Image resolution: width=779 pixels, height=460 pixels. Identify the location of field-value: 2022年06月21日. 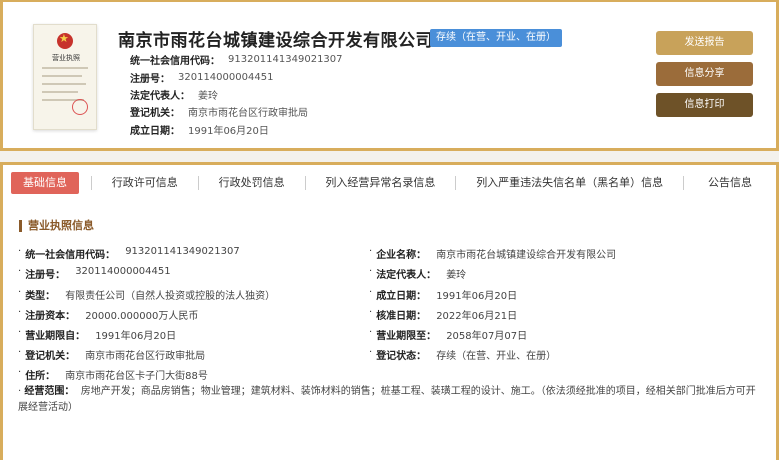
(477, 316).